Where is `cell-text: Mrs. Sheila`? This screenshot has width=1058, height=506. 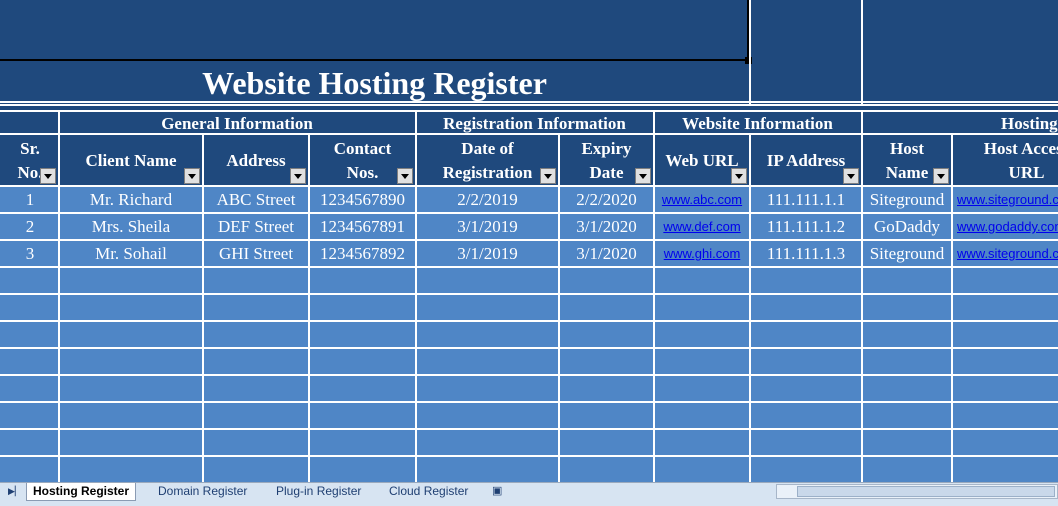 cell-text: Mrs. Sheila is located at coordinates (131, 226).